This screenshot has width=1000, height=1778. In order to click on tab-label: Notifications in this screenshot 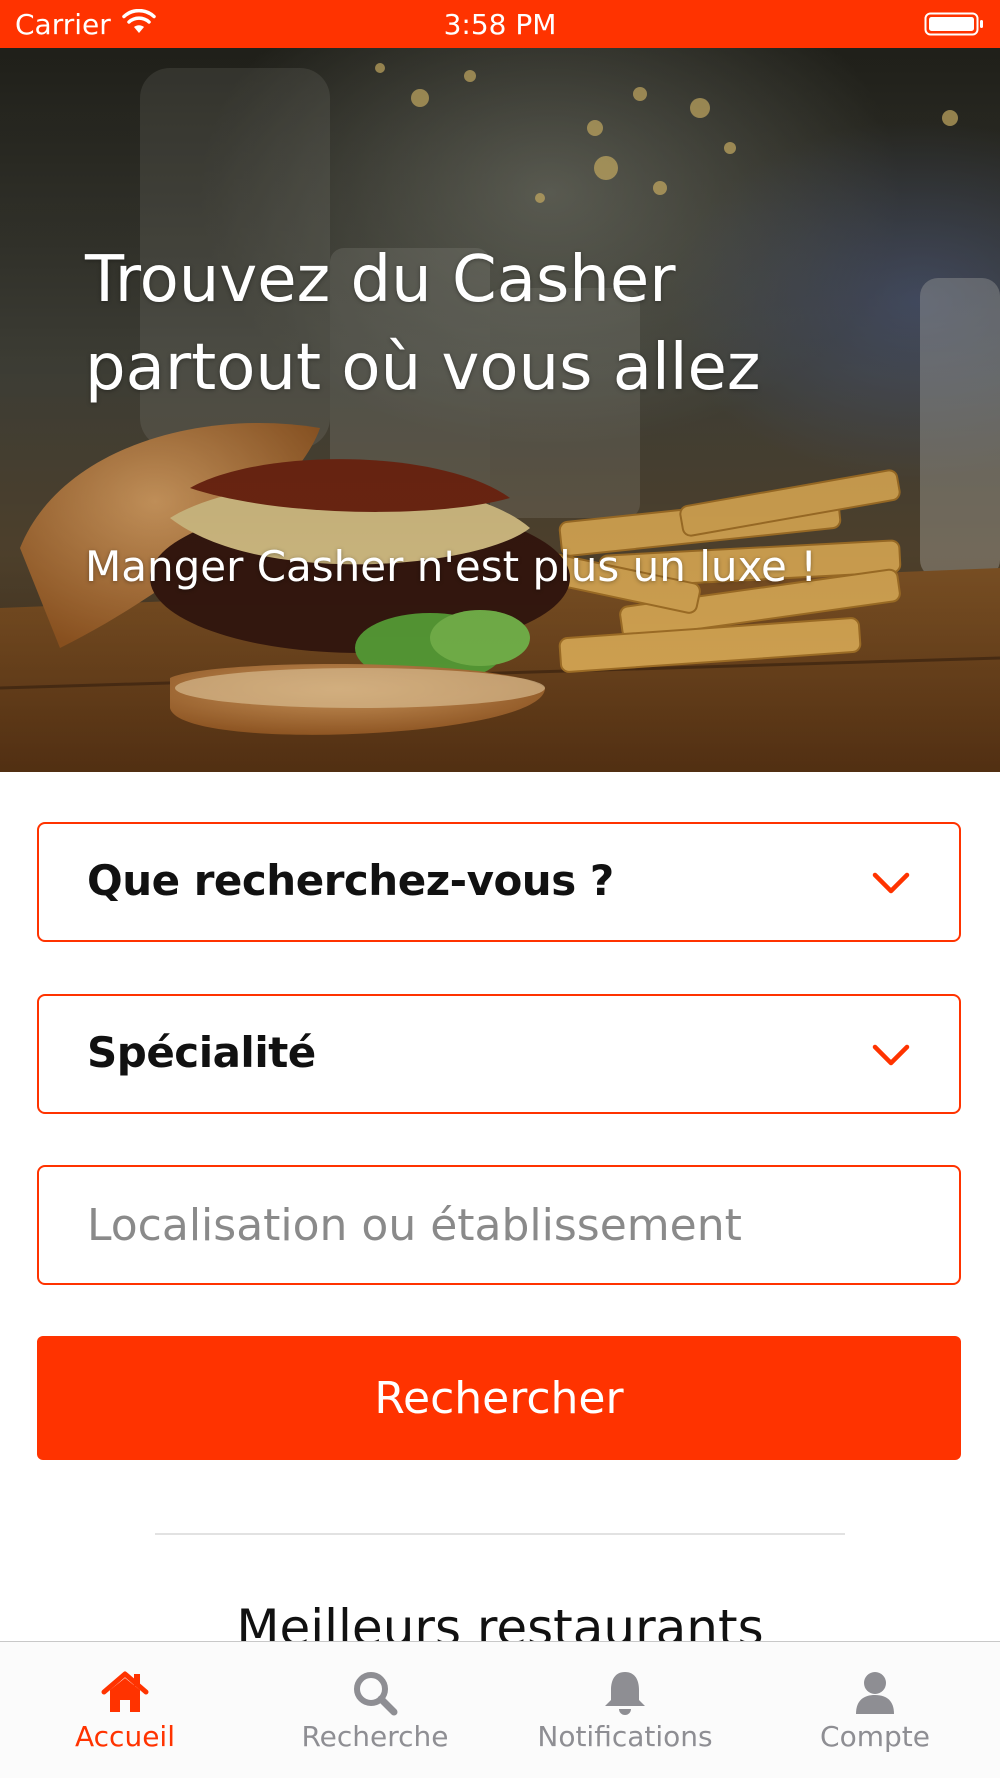, I will do `click(625, 1736)`.